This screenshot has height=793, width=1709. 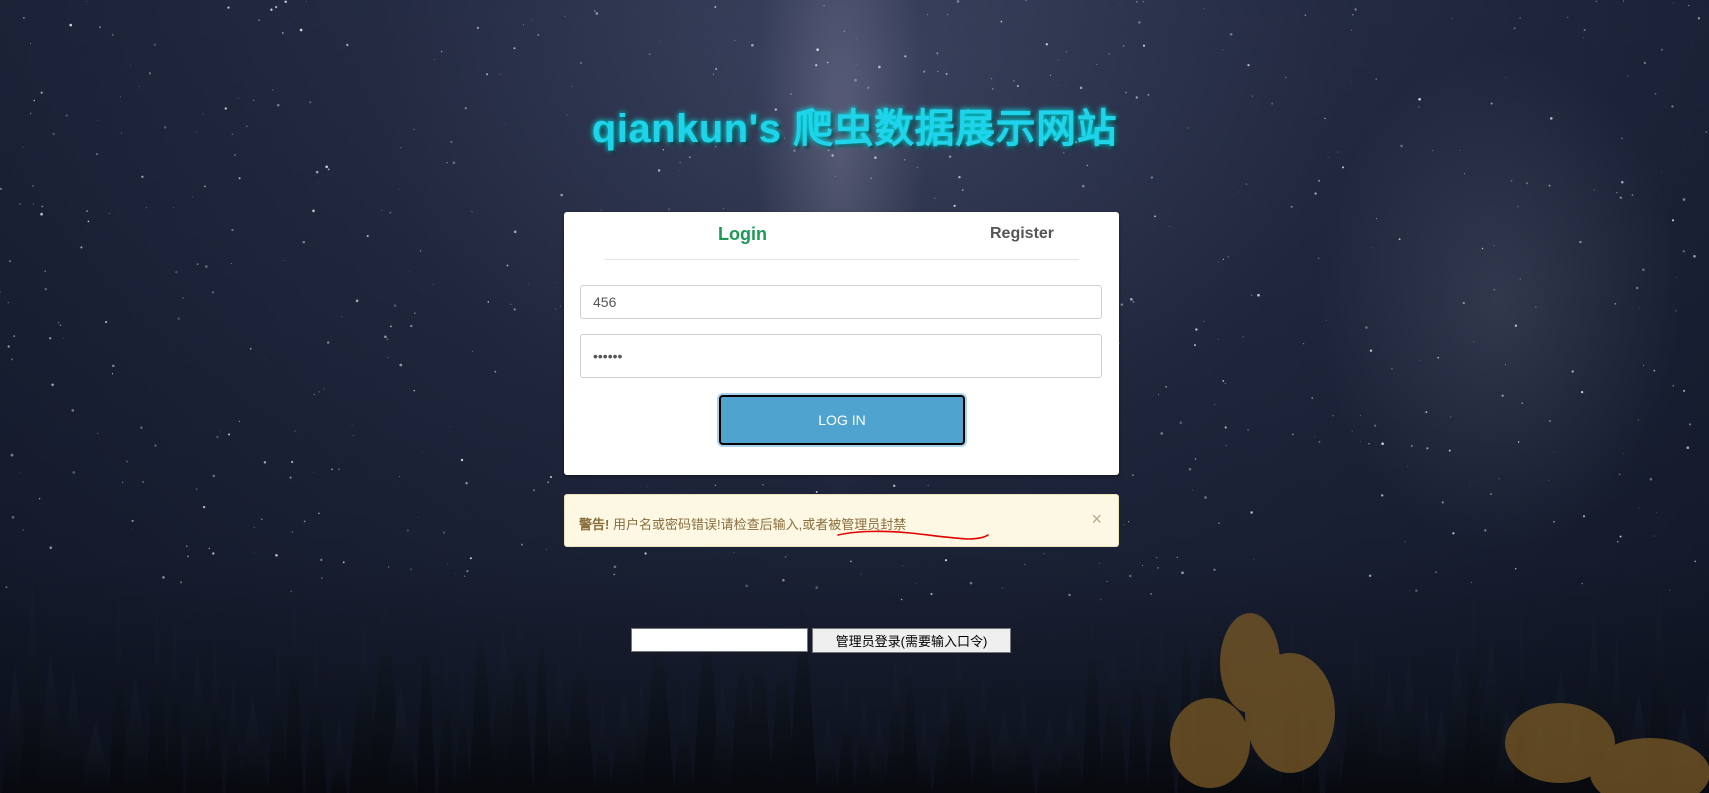 I want to click on close-icon: ×, so click(x=1096, y=519).